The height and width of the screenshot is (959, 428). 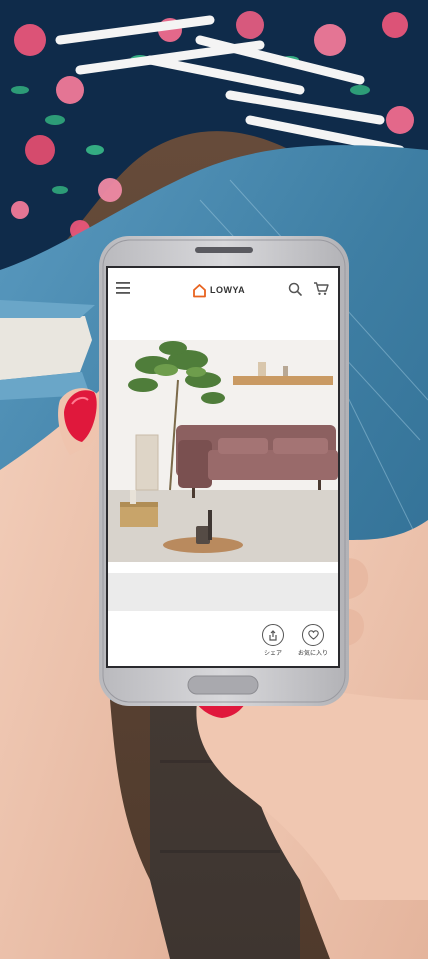 I want to click on house-logo-icon, so click(x=199, y=290).